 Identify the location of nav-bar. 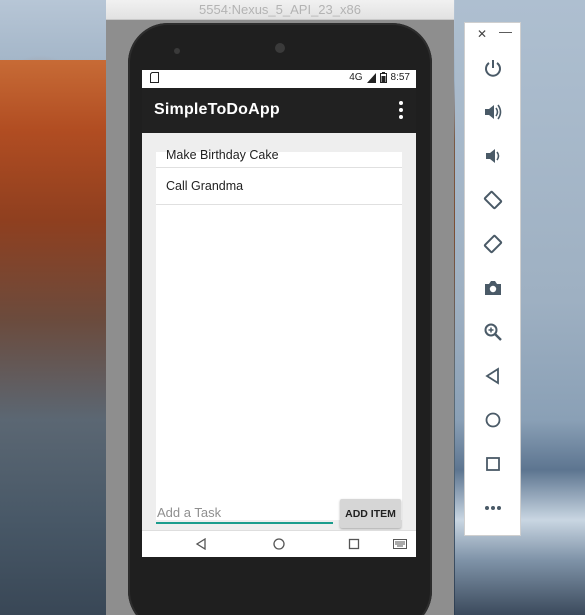
(279, 543).